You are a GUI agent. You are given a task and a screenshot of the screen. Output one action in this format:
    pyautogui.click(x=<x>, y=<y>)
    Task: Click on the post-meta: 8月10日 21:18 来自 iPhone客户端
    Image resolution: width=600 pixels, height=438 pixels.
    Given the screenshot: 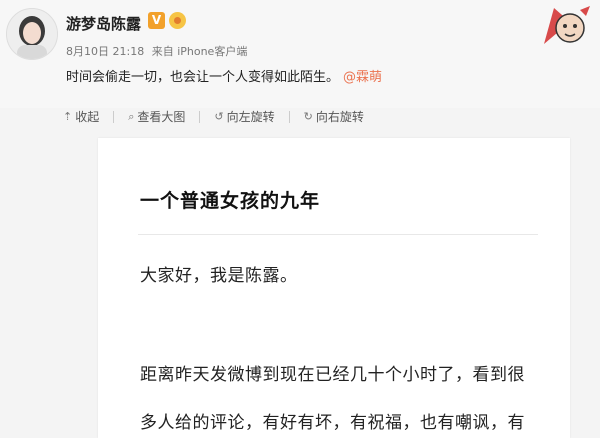 What is the action you would take?
    pyautogui.click(x=158, y=51)
    